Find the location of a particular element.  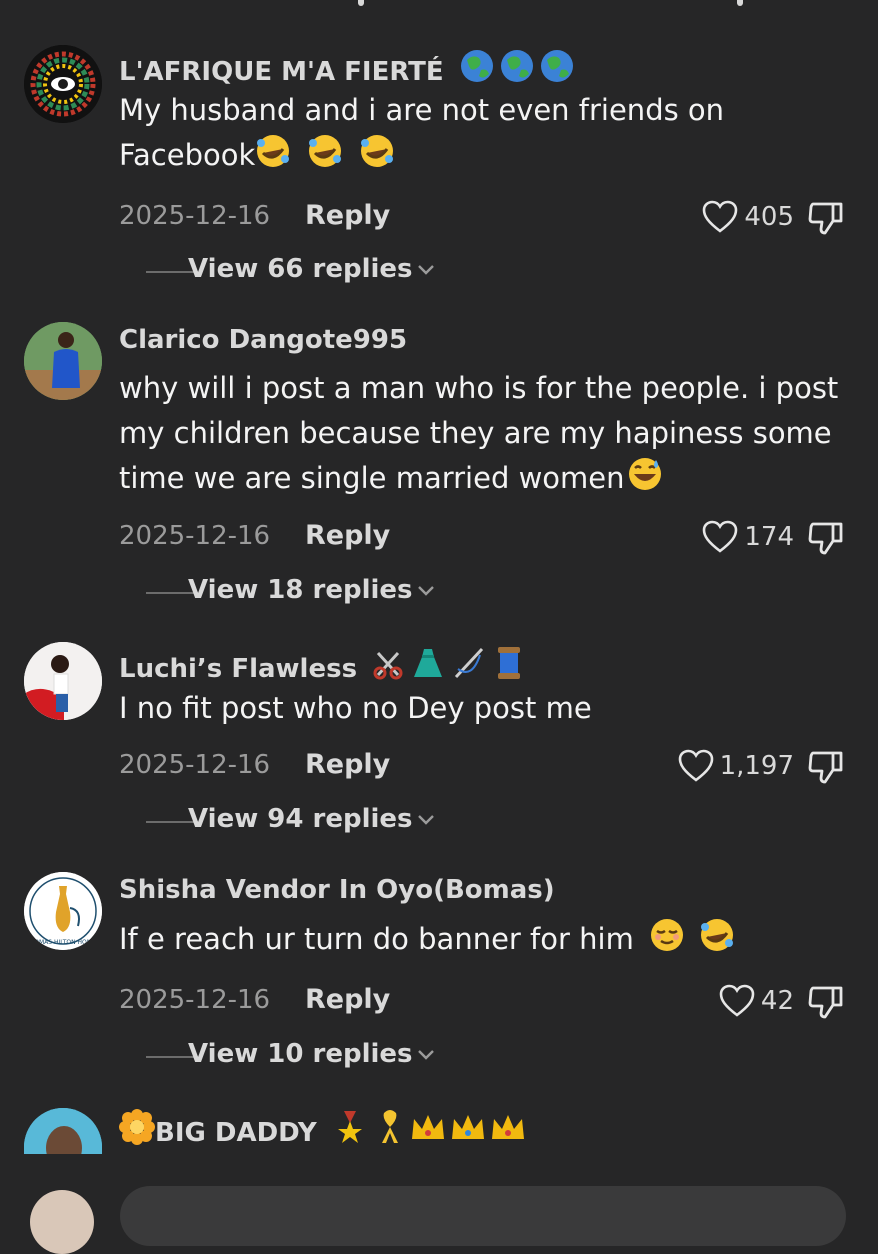

like-button: 405 is located at coordinates (748, 217).